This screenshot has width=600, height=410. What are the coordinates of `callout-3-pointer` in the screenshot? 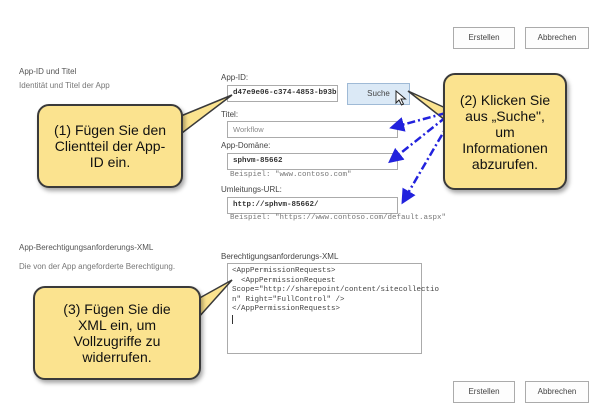 It's located at (214, 299).